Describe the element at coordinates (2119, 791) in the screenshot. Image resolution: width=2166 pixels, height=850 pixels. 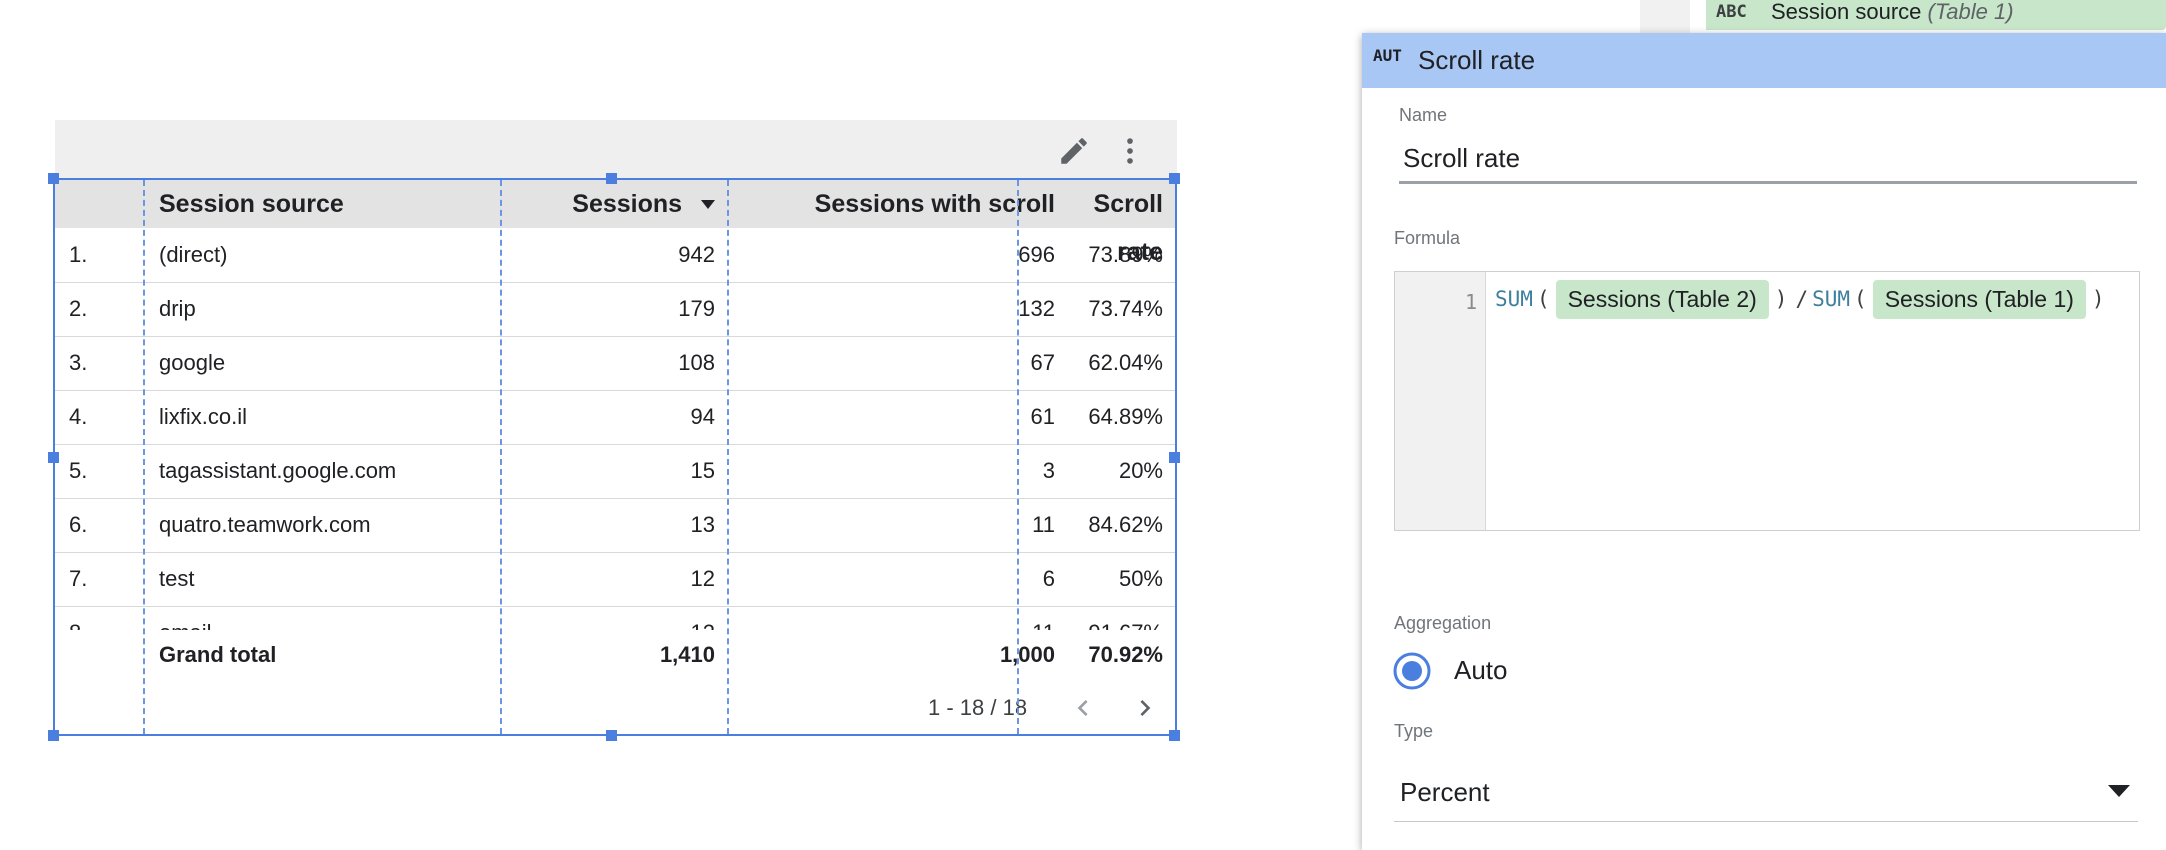
I see `dropdown-arrow-icon` at that location.